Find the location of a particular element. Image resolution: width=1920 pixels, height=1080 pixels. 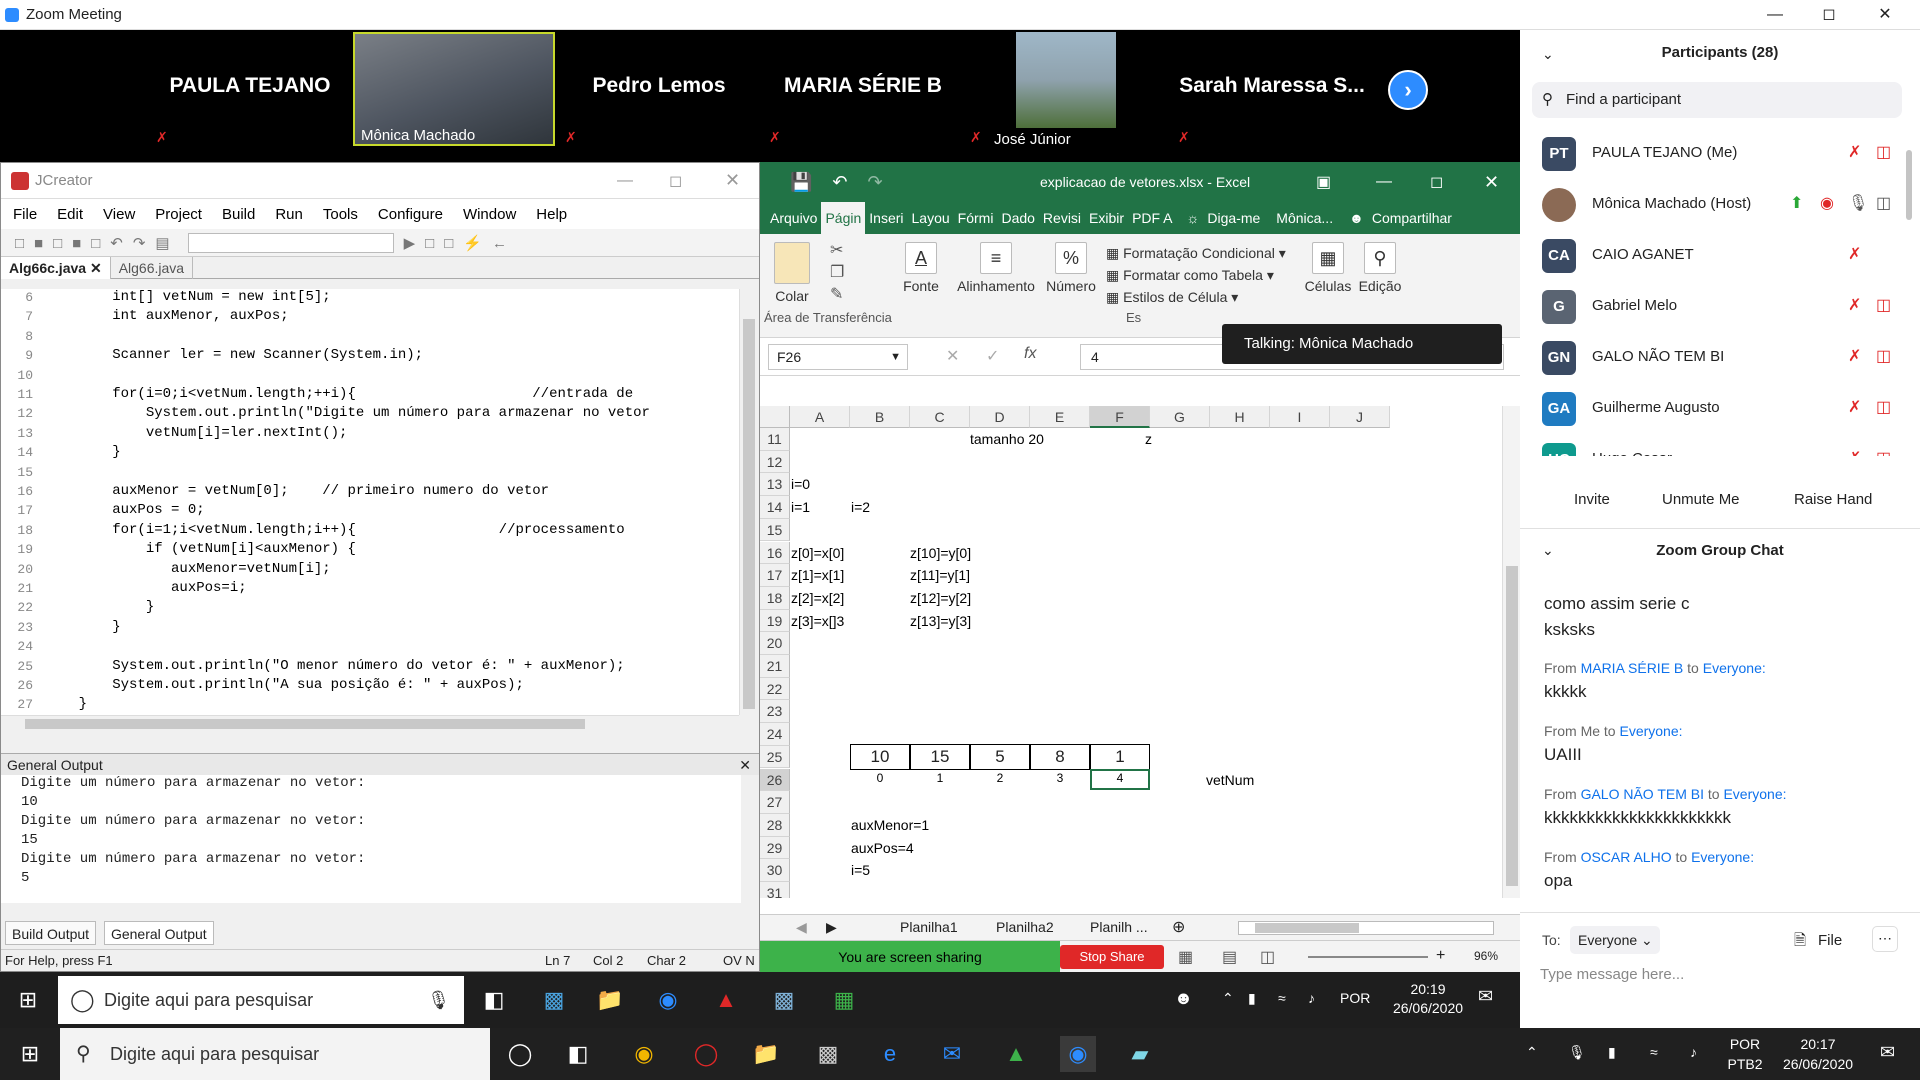

participant-row: PT PAULA TEJANO (Me) ✗ ◫ is located at coordinates (1715, 153).